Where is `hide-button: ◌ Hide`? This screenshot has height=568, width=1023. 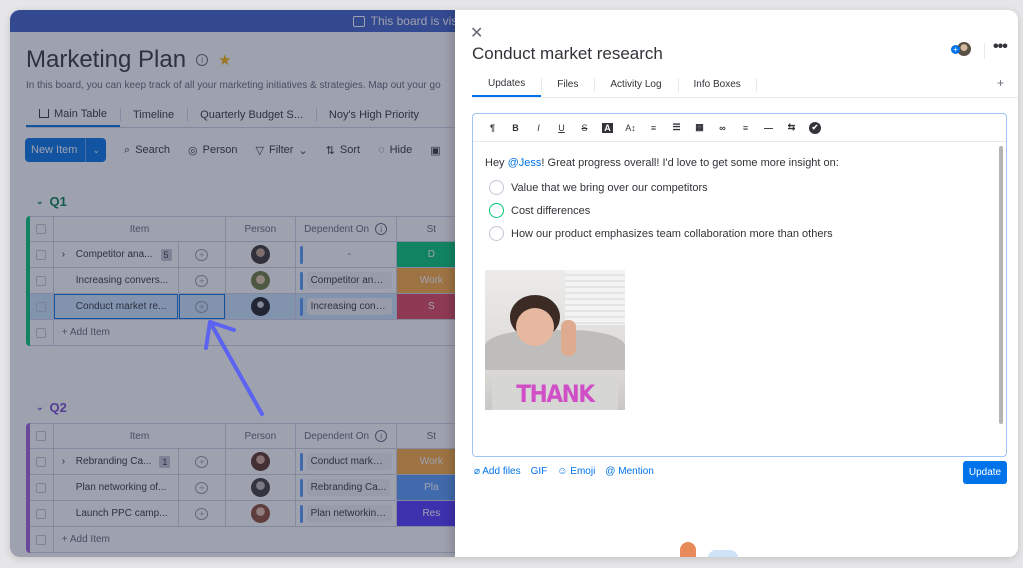 hide-button: ◌ Hide is located at coordinates (395, 150).